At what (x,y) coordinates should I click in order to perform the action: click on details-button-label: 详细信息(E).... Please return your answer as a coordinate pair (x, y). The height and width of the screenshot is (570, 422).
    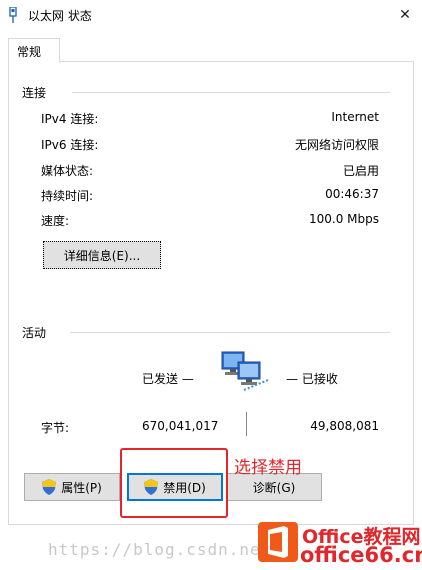
    Looking at the image, I should click on (102, 255).